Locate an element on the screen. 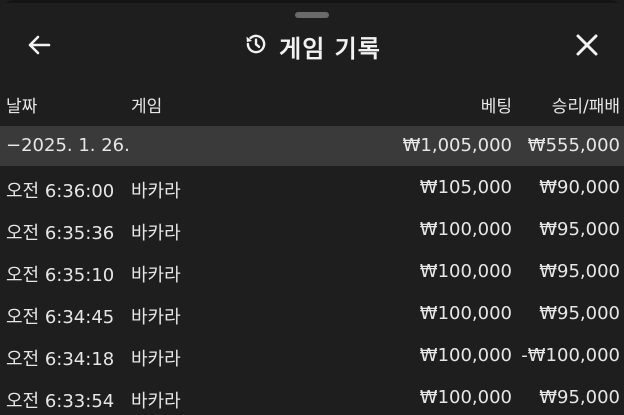 Image resolution: width=624 pixels, height=415 pixels. row-bet: ₩105,000 is located at coordinates (465, 187).